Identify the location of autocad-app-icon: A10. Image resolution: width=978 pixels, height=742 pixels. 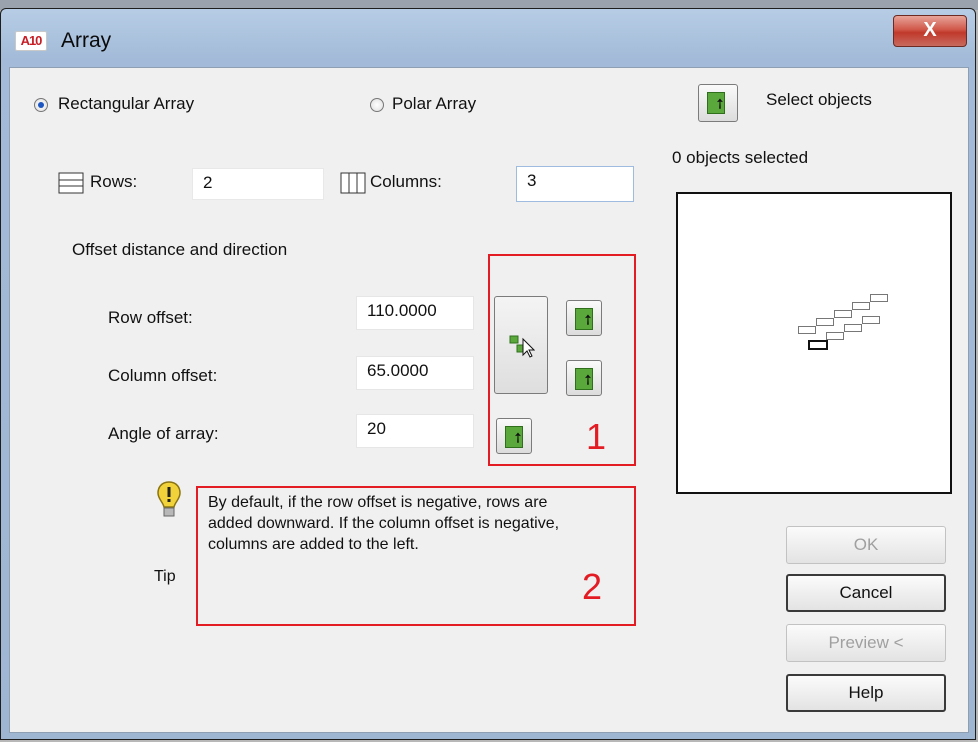
(31, 41).